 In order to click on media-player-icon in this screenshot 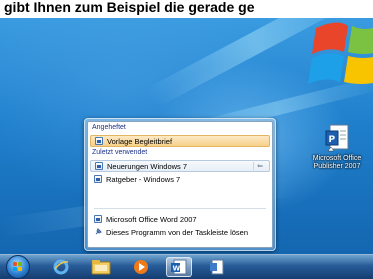, I will do `click(141, 267)`.